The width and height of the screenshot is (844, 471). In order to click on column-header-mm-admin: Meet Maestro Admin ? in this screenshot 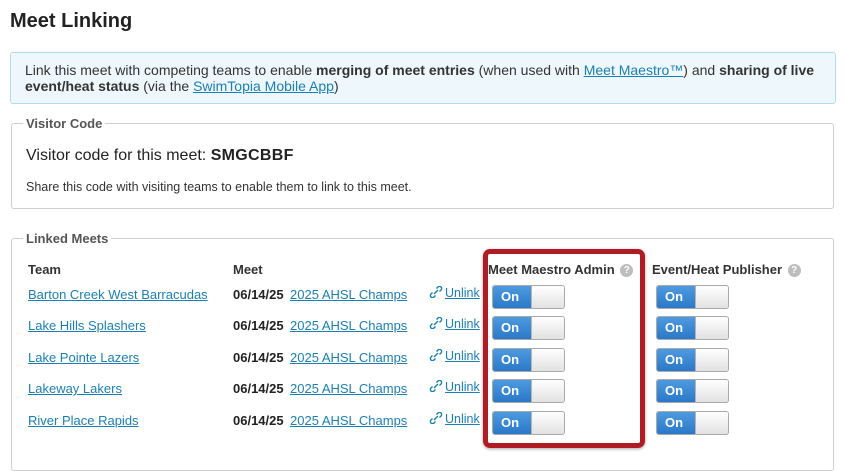, I will do `click(561, 269)`.